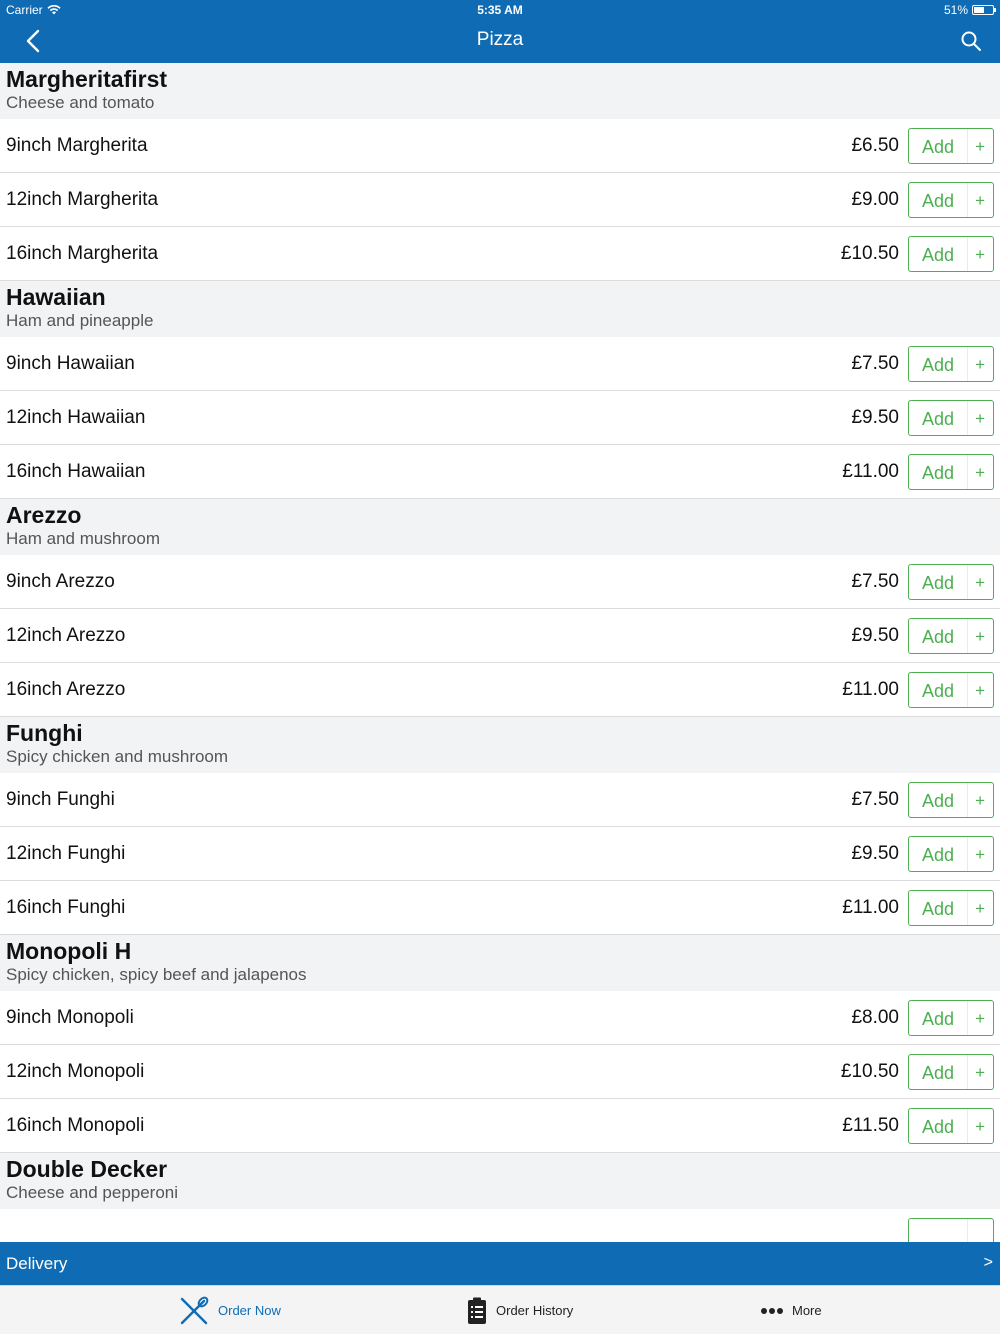 The image size is (1000, 1335). Describe the element at coordinates (56, 297) in the screenshot. I see `section-title: Hawaiian` at that location.